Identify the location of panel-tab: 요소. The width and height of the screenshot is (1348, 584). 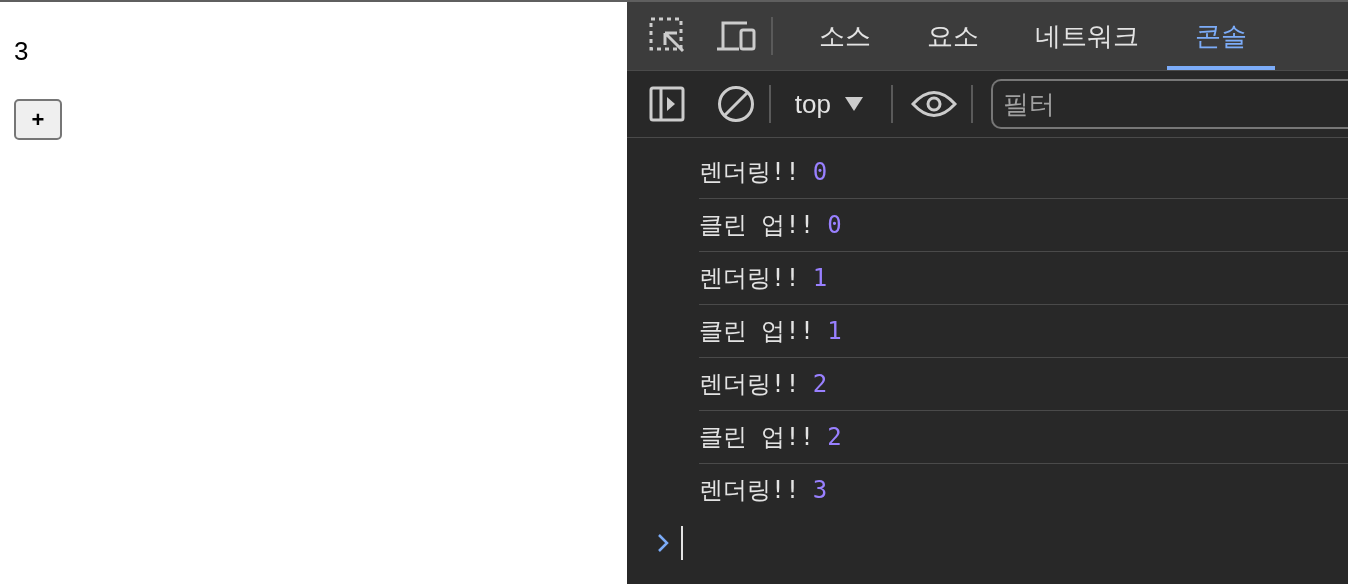
(952, 38).